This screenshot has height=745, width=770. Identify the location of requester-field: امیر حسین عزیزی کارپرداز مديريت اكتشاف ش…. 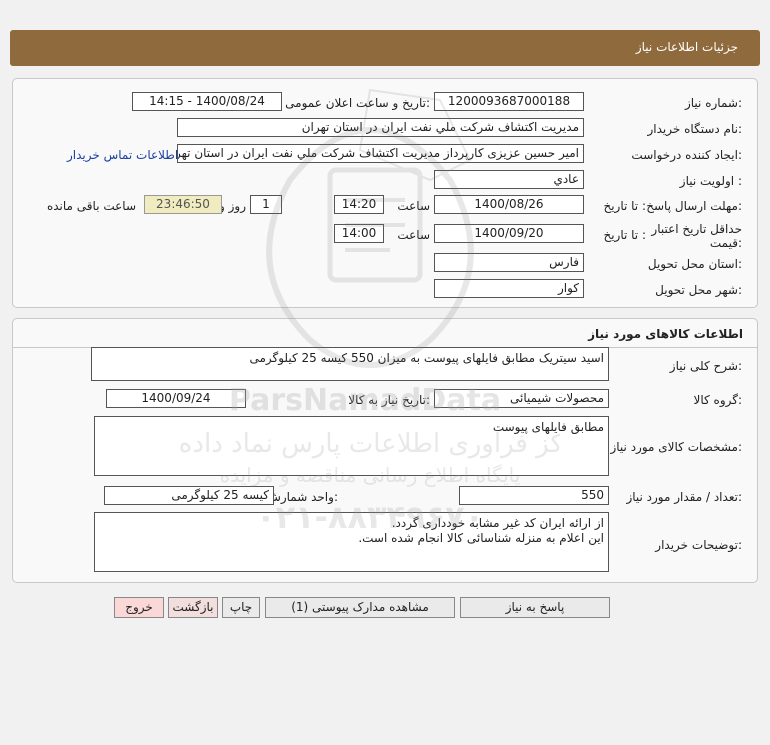
(380, 153).